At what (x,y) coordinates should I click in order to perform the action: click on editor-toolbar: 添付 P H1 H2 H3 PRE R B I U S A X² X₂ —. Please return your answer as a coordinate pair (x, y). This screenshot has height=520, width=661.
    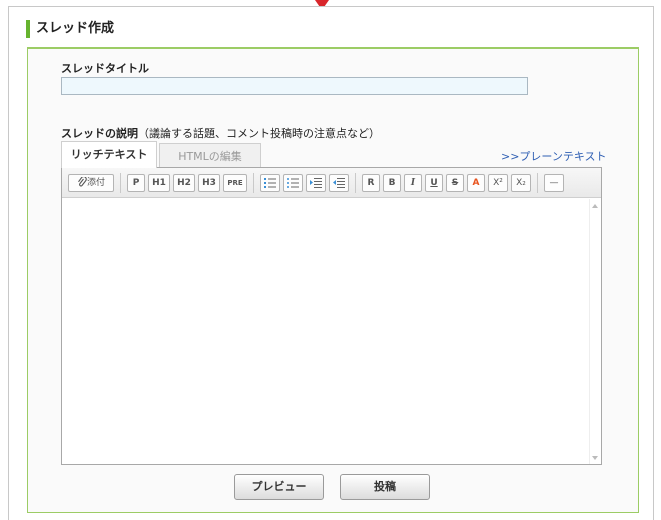
    Looking at the image, I should click on (331, 183).